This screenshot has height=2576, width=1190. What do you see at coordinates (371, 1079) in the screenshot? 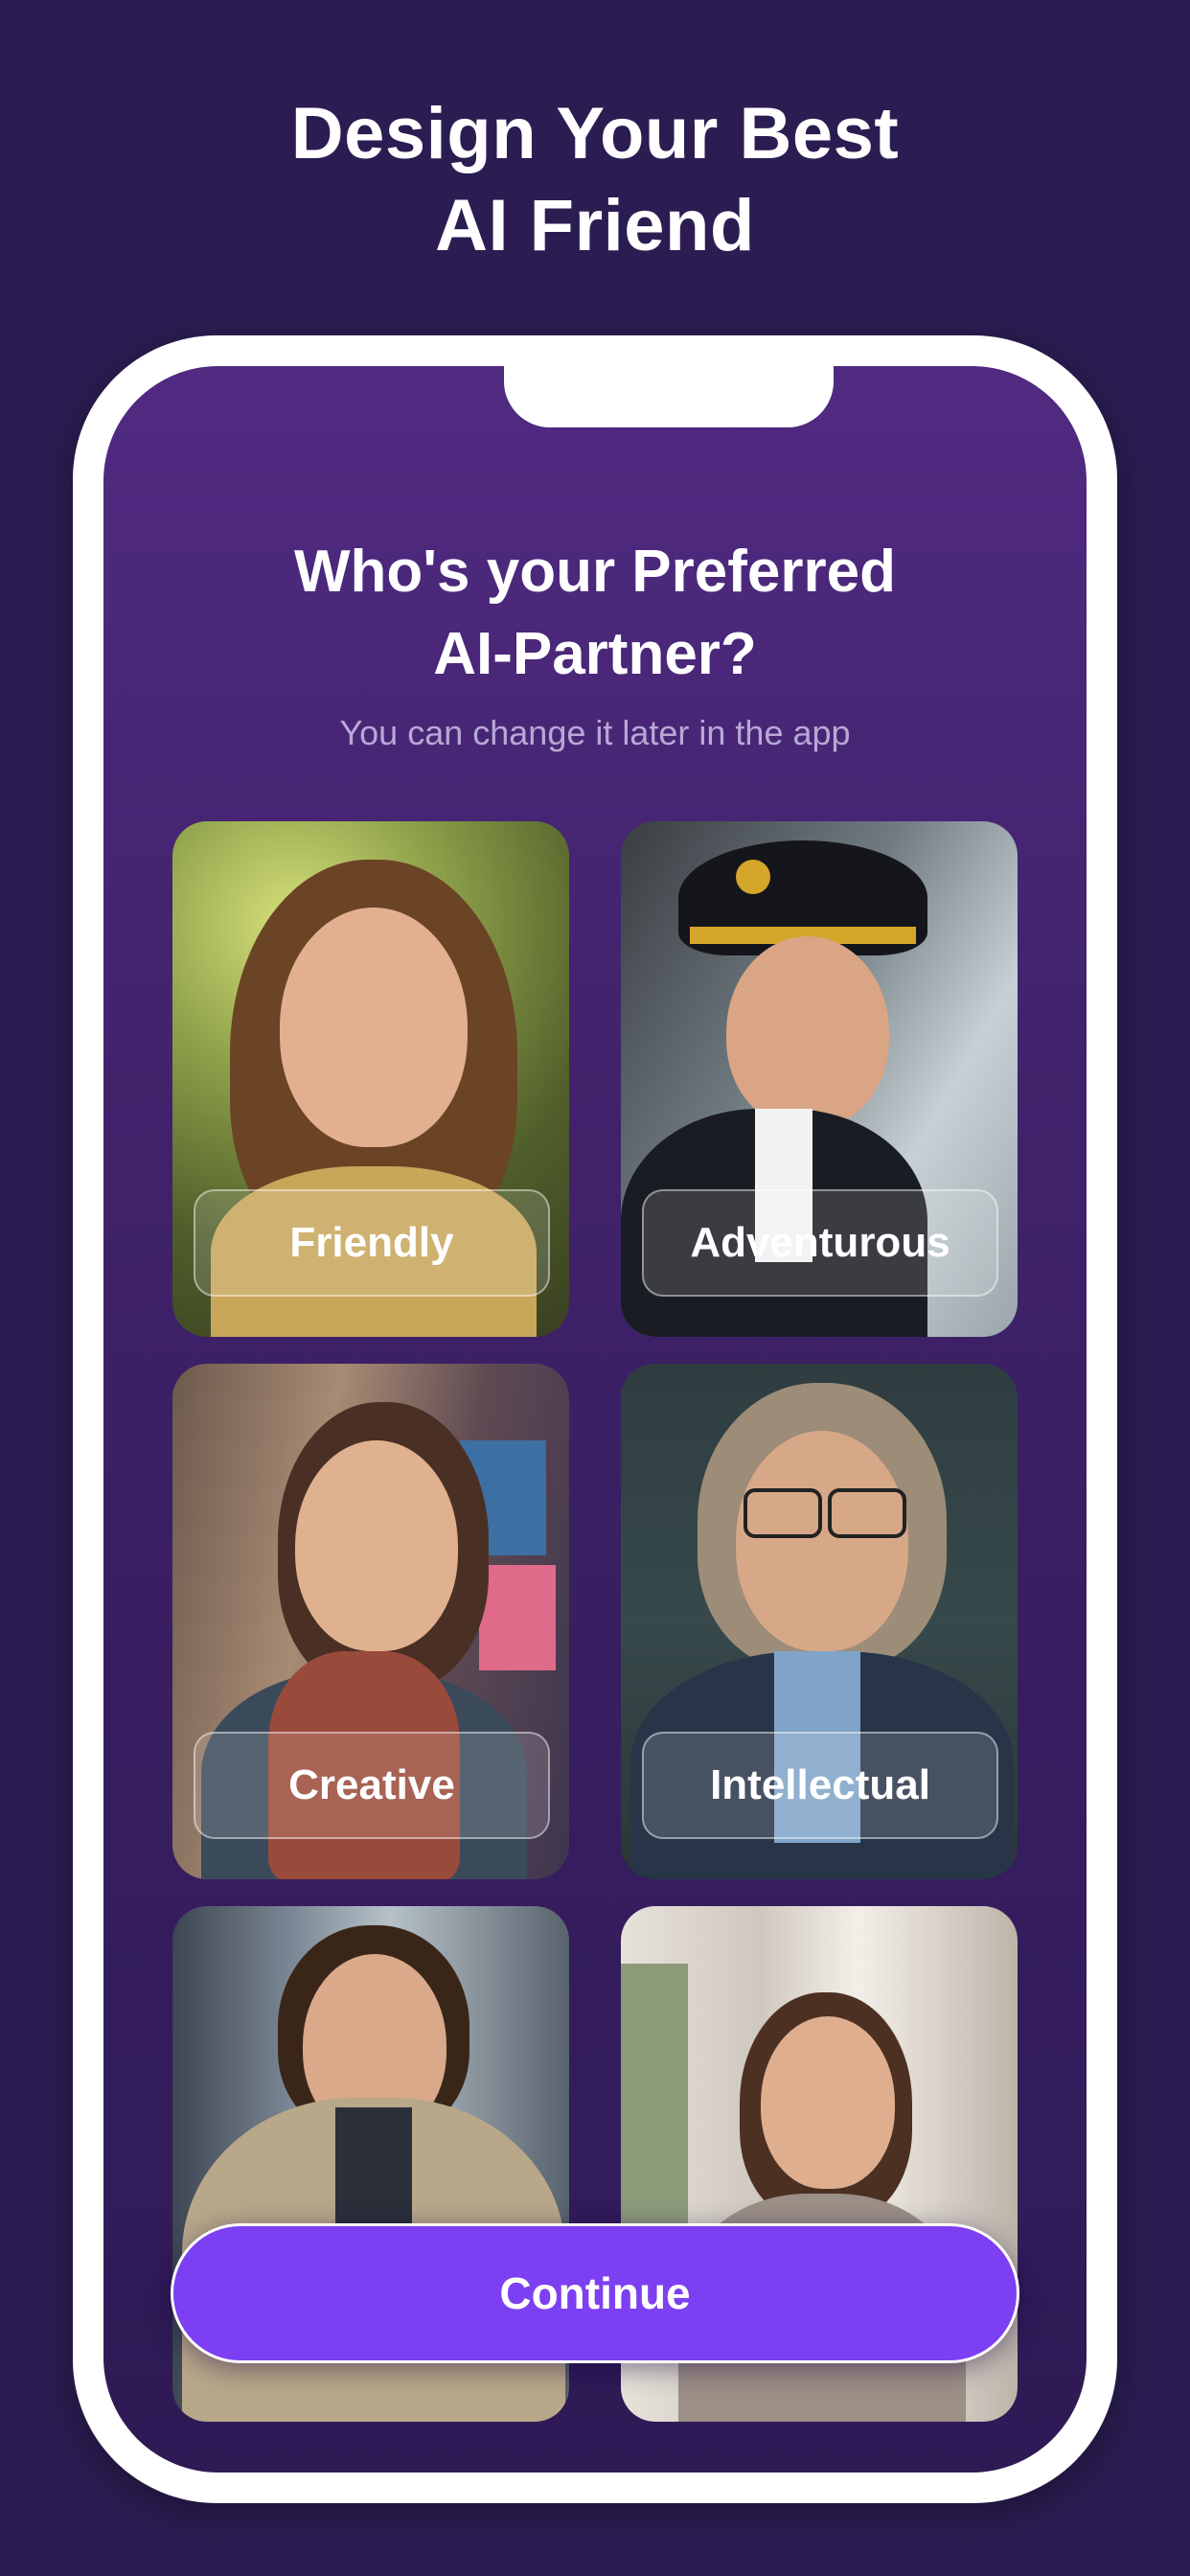
I see `partner-card-friendly: Friendly` at bounding box center [371, 1079].